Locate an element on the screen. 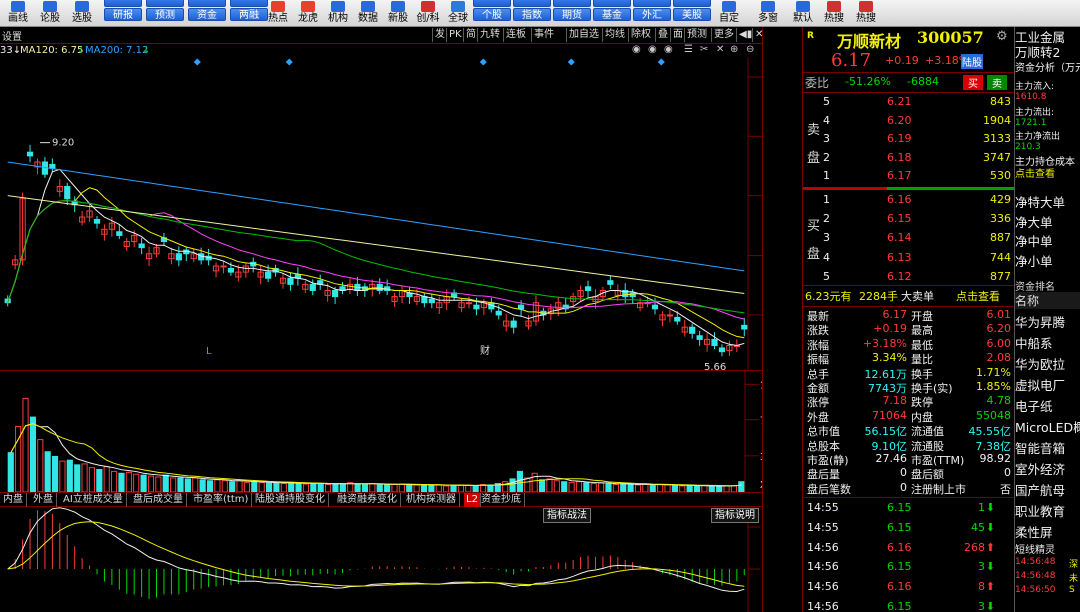 The width and height of the screenshot is (1080, 612). chart-tab: 面 is located at coordinates (677, 35).